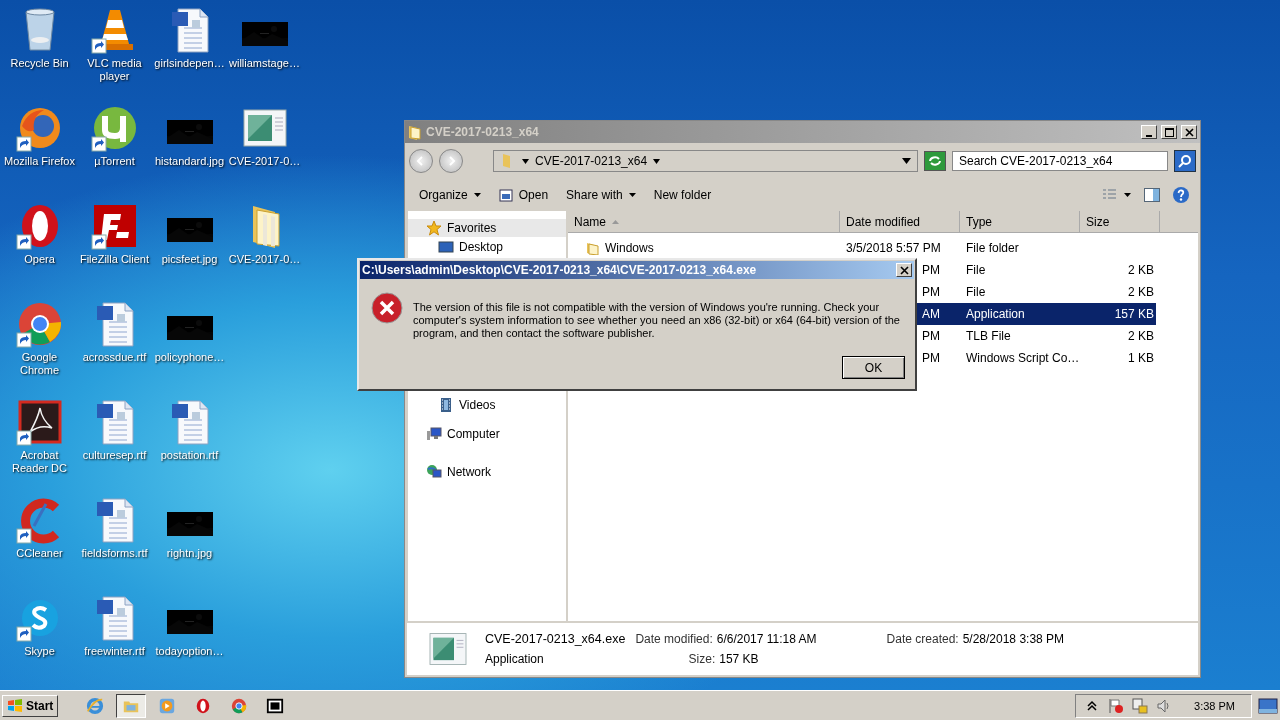  What do you see at coordinates (657, 320) in the screenshot?
I see `error-message: The version of this file is not compatible with the version of Windows you're running. Check your computer's system information to see whether you need an x86 (32-bit) or x64 (64-bit) version of the program, and then contact the software publisher.` at bounding box center [657, 320].